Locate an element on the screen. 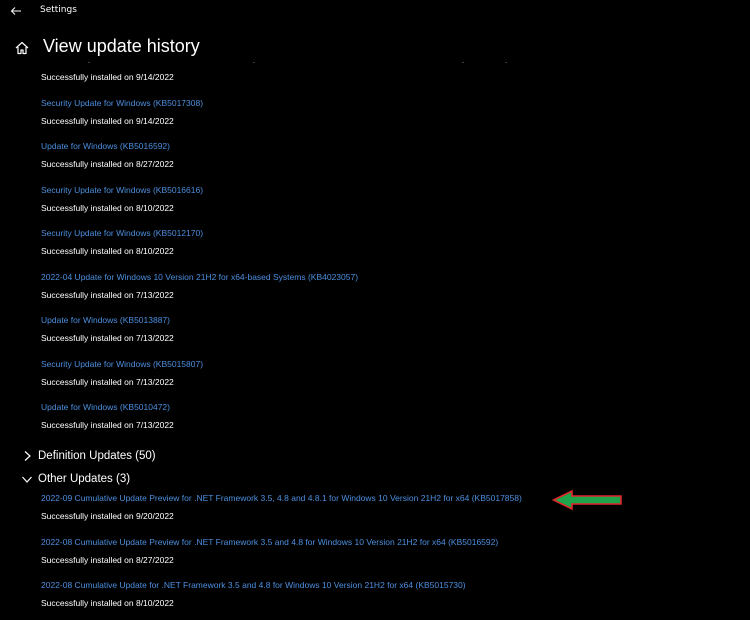 This screenshot has width=750, height=620. home-icon is located at coordinates (22, 48).